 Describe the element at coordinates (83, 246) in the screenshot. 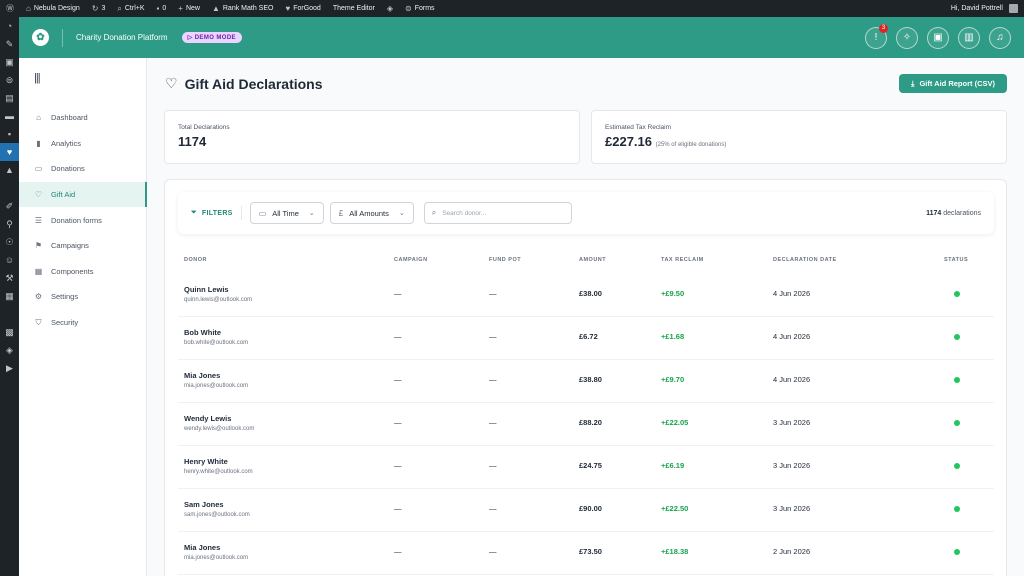

I see `sidebar-item-campaigns: ⚑ Campaigns` at that location.